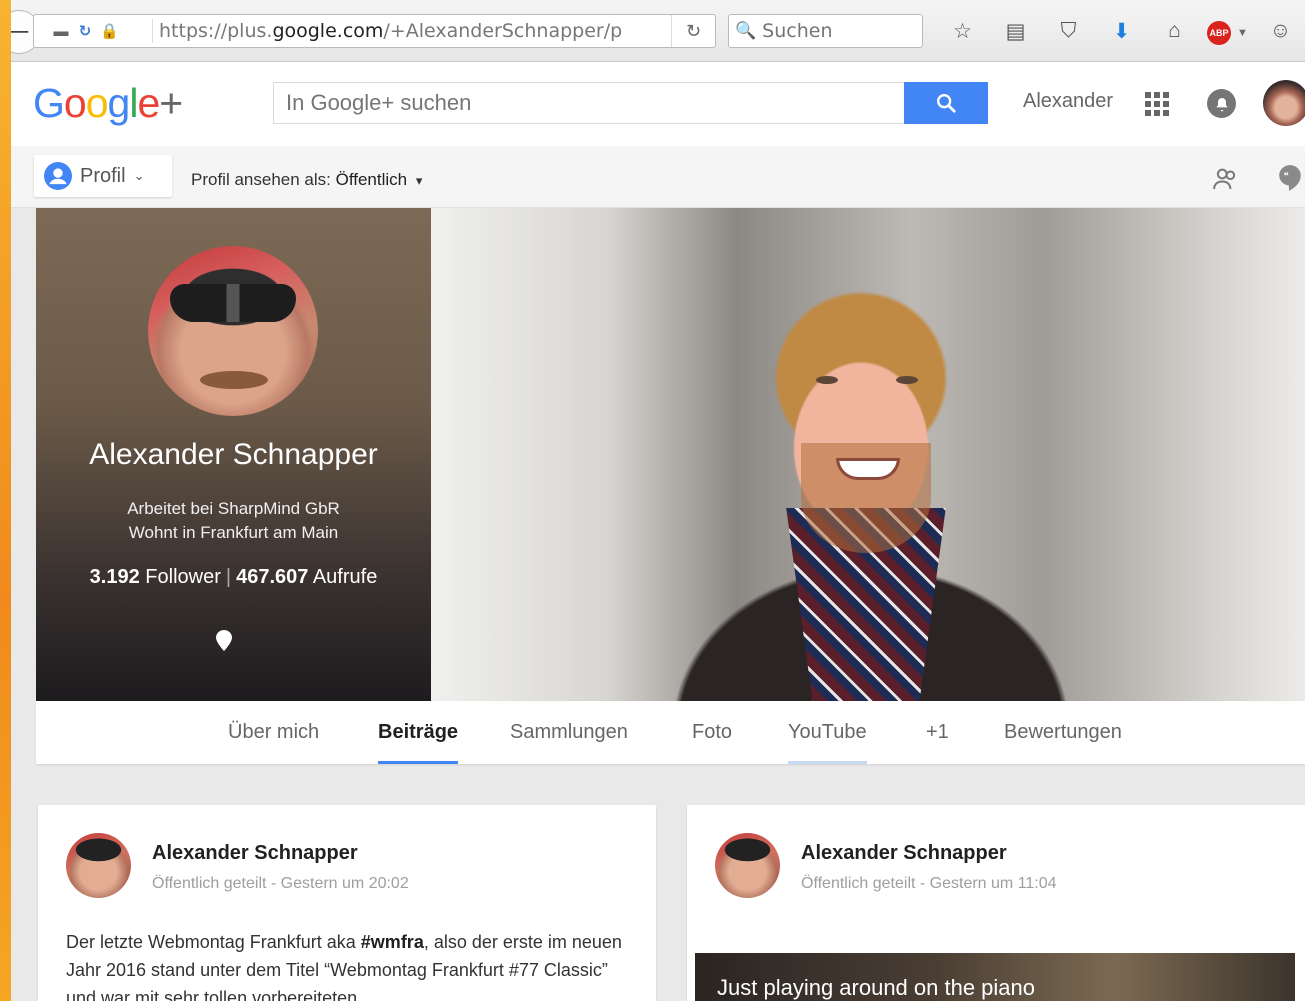 The width and height of the screenshot is (1305, 1001). Describe the element at coordinates (418, 742) in the screenshot. I see `tab-posts: Beiträge` at that location.